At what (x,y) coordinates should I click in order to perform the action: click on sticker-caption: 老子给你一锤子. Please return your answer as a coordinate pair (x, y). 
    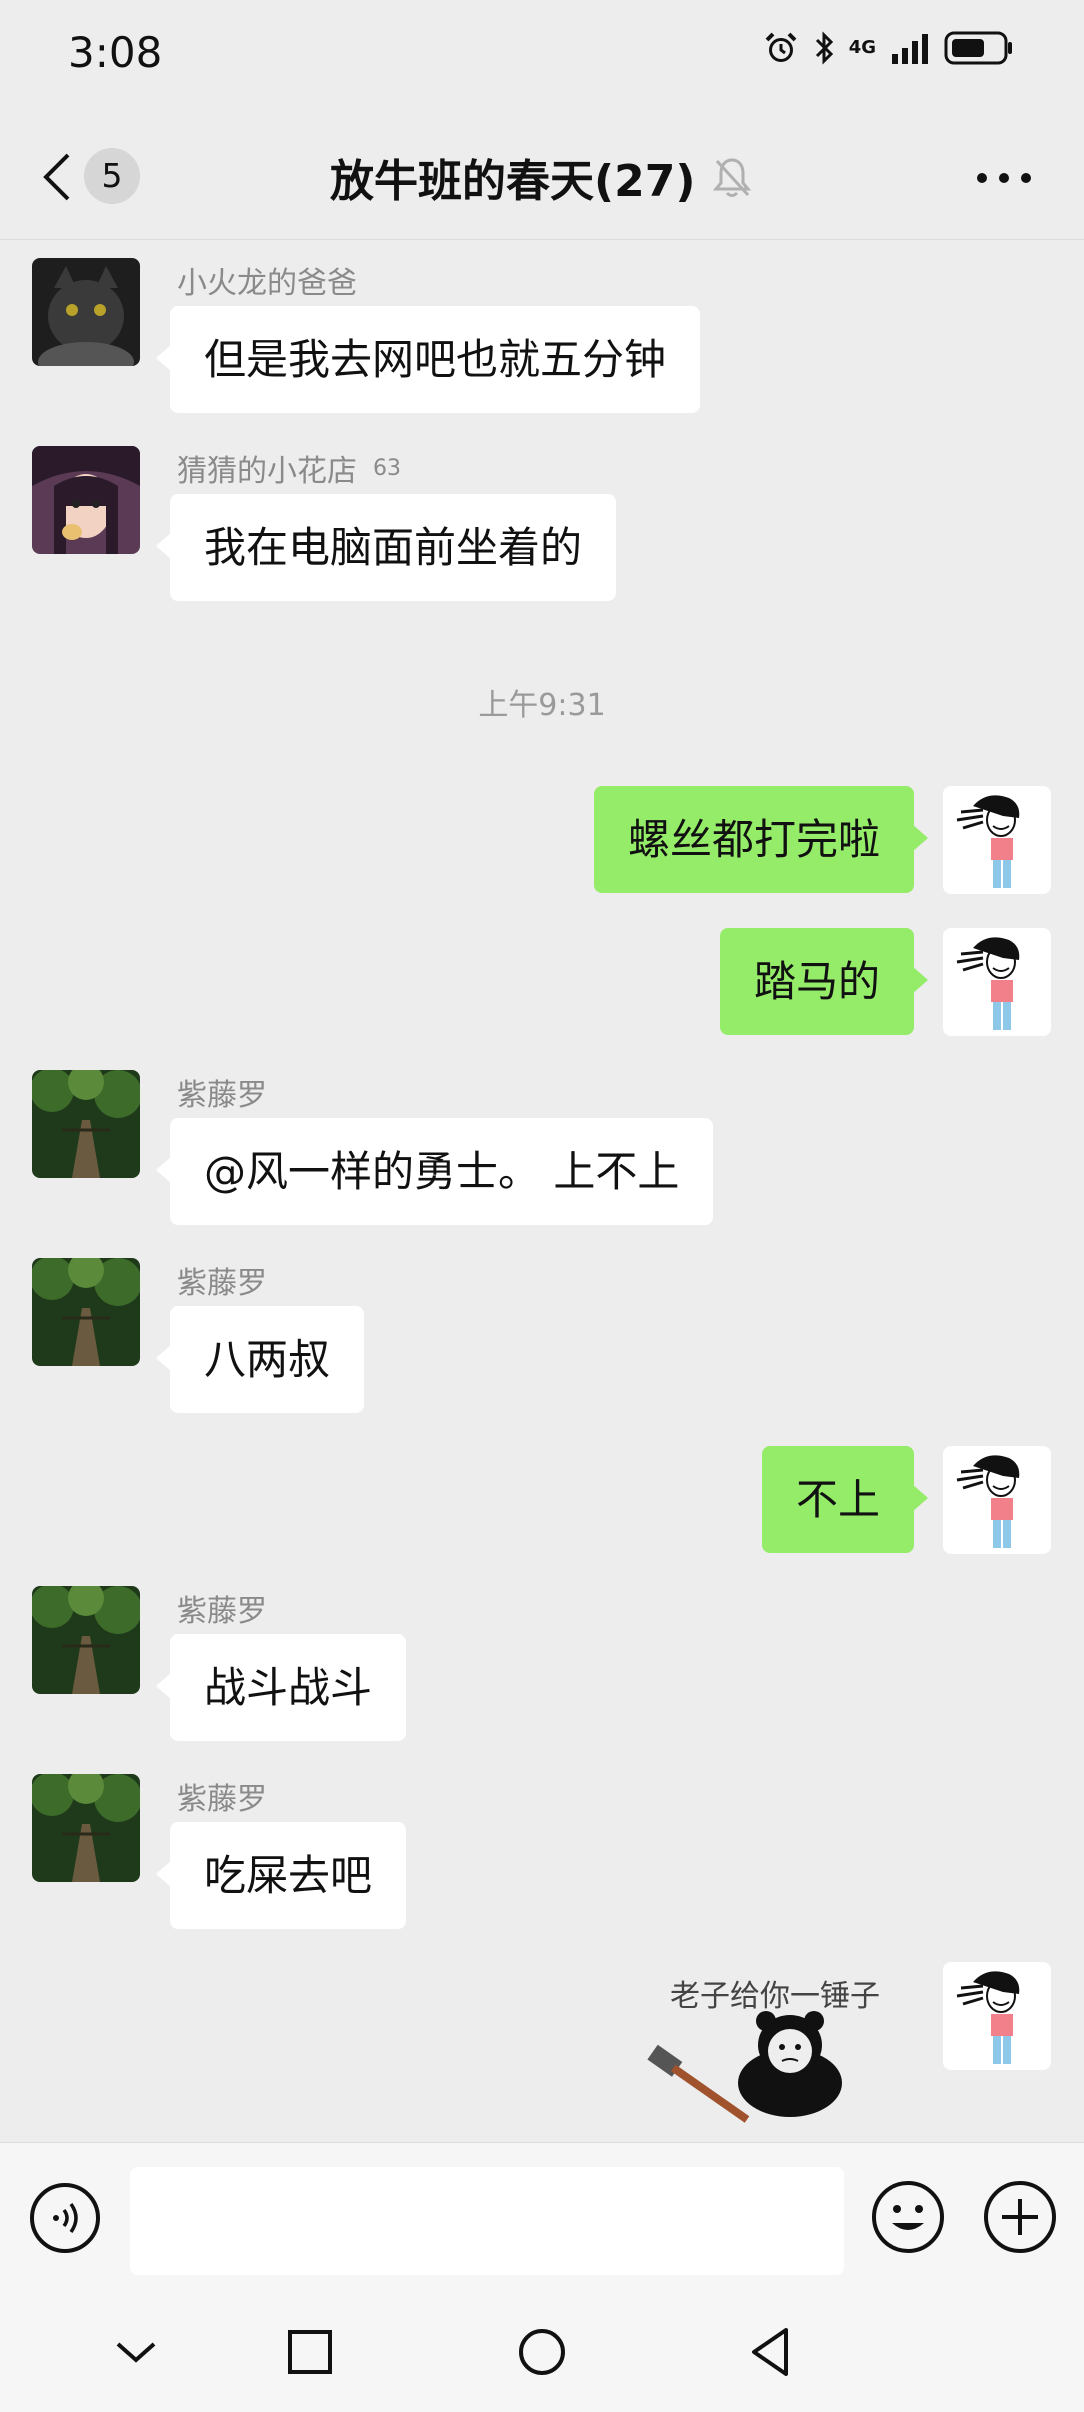
    Looking at the image, I should click on (775, 1996).